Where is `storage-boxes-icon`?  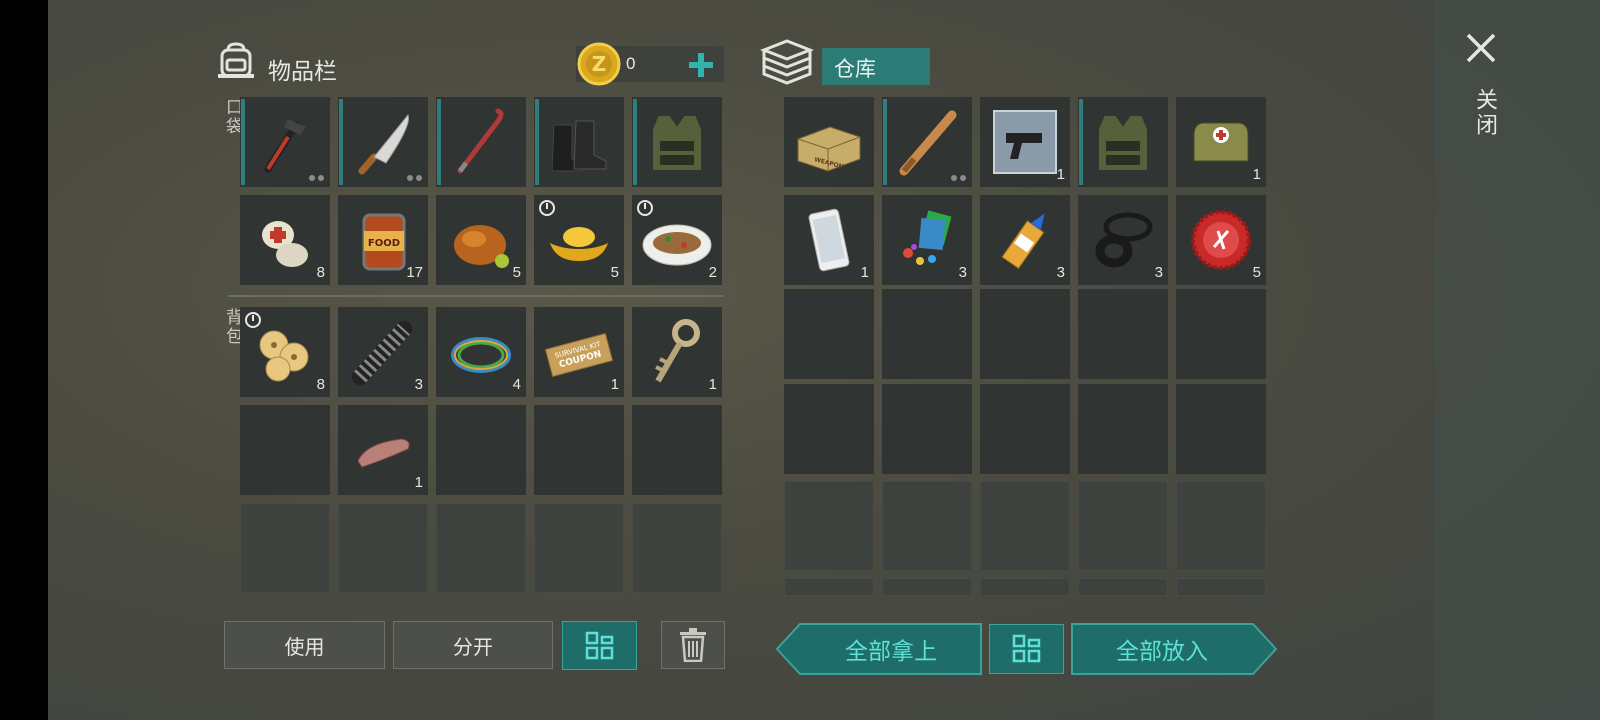
storage-boxes-icon is located at coordinates (787, 62).